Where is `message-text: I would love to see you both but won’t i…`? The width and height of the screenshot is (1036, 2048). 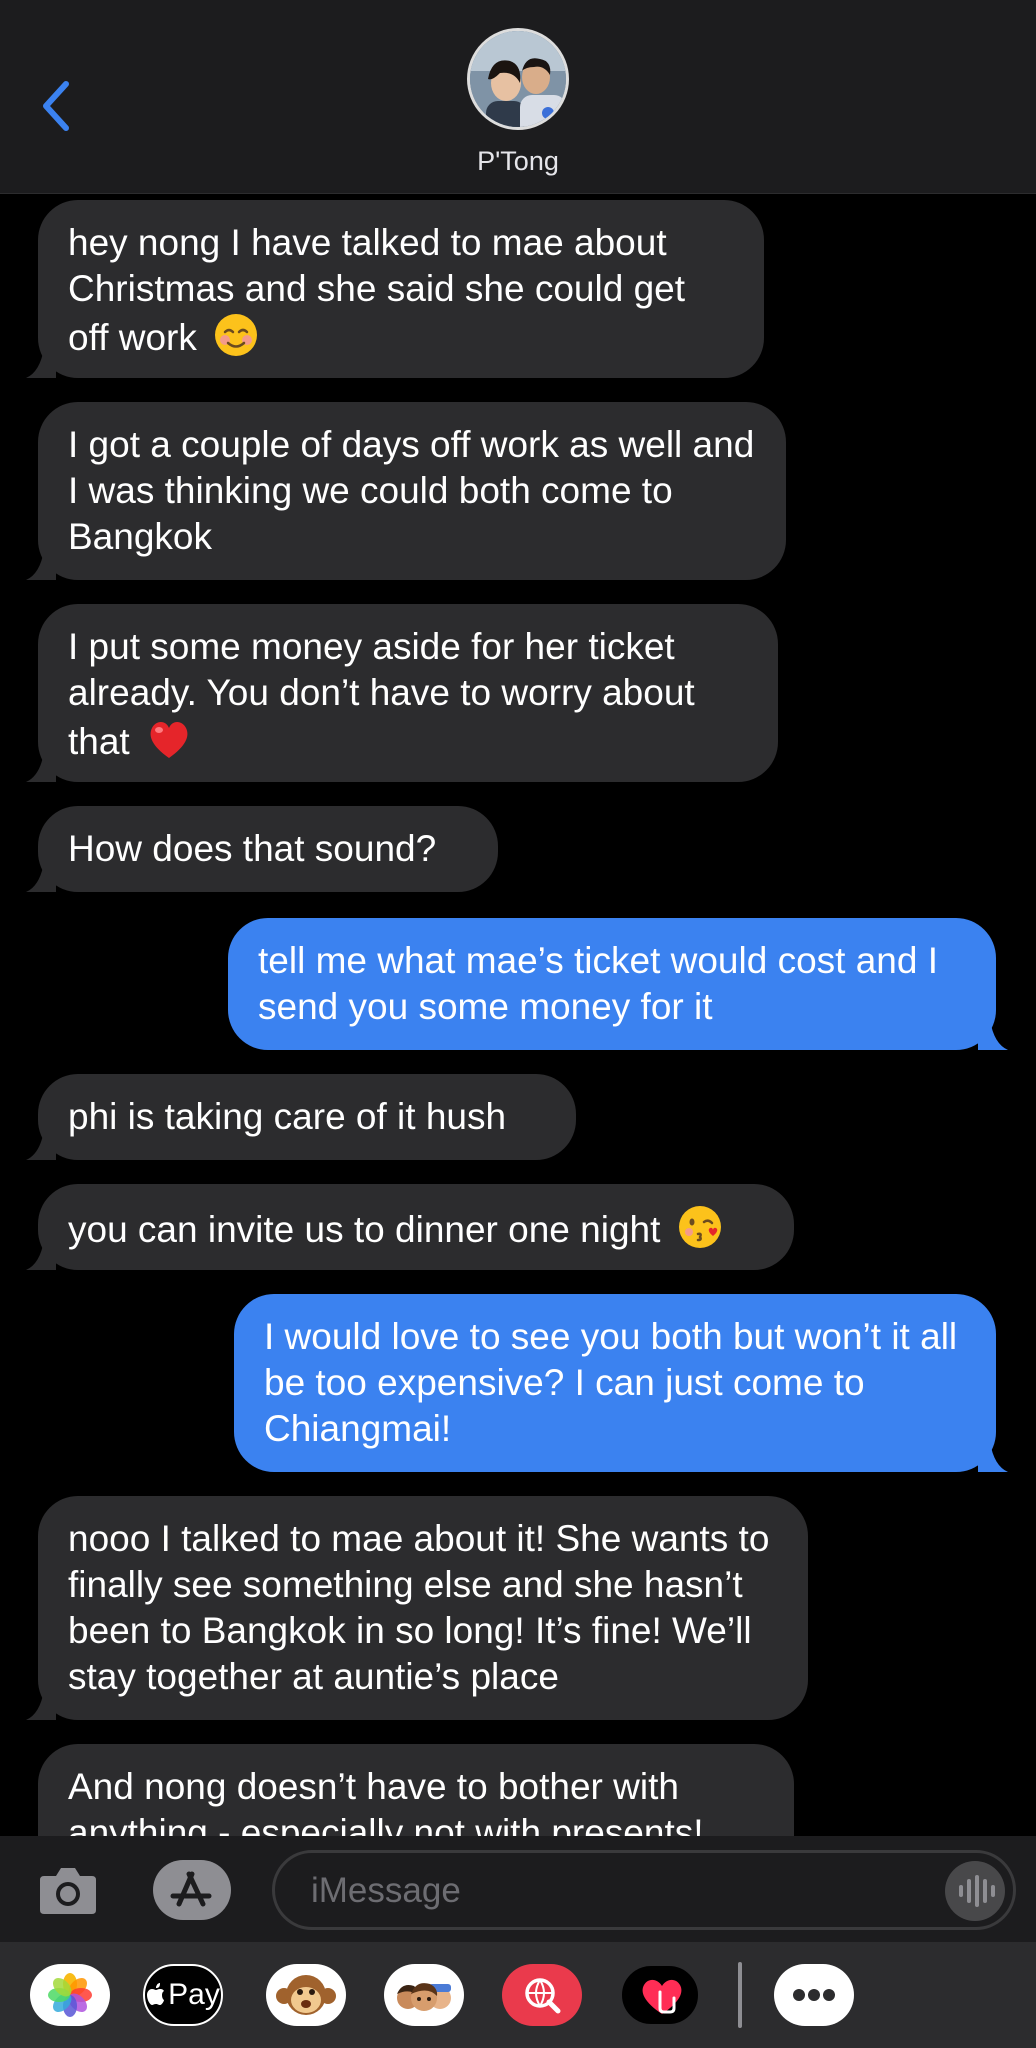
message-text: I would love to see you both but won’t i… is located at coordinates (611, 1382).